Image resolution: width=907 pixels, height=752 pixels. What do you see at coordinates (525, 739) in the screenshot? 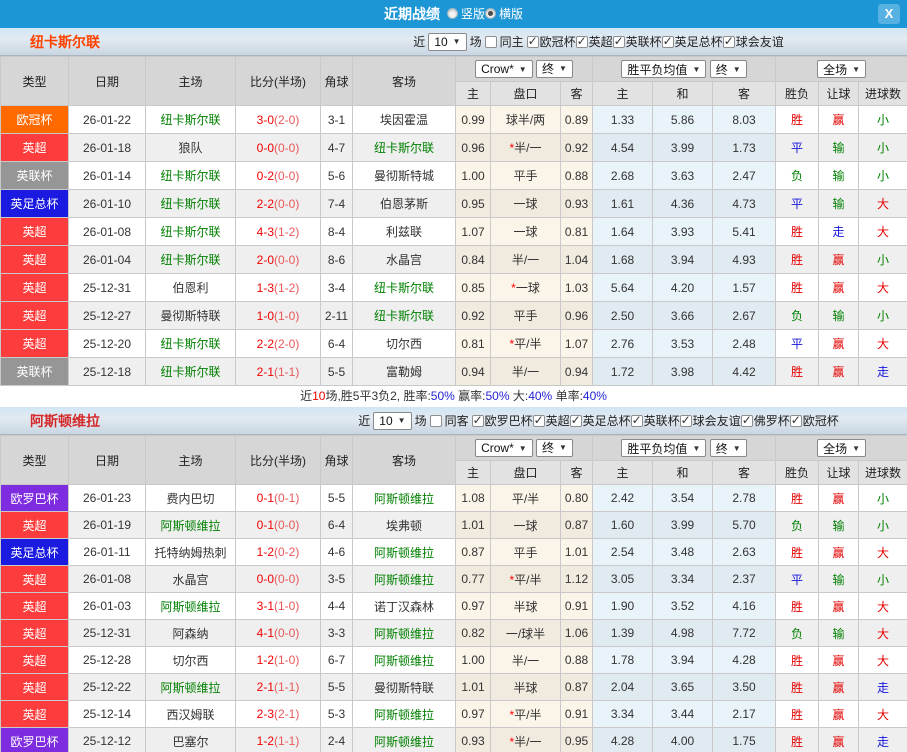
I see `cell-handicap: *半/一` at bounding box center [525, 739].